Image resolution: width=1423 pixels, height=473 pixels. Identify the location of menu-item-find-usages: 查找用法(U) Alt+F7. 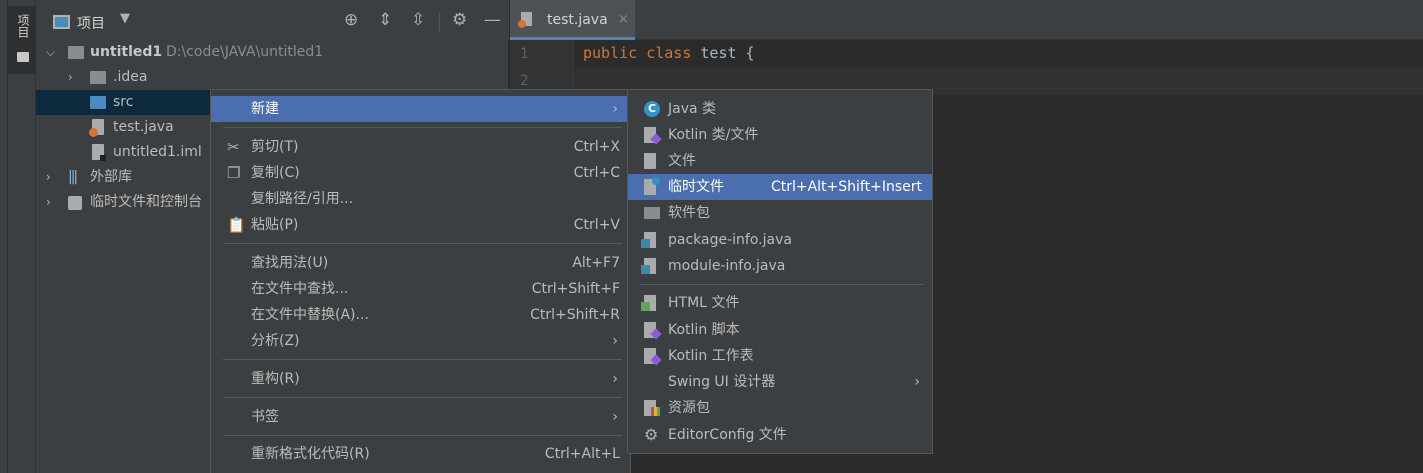
(420, 263).